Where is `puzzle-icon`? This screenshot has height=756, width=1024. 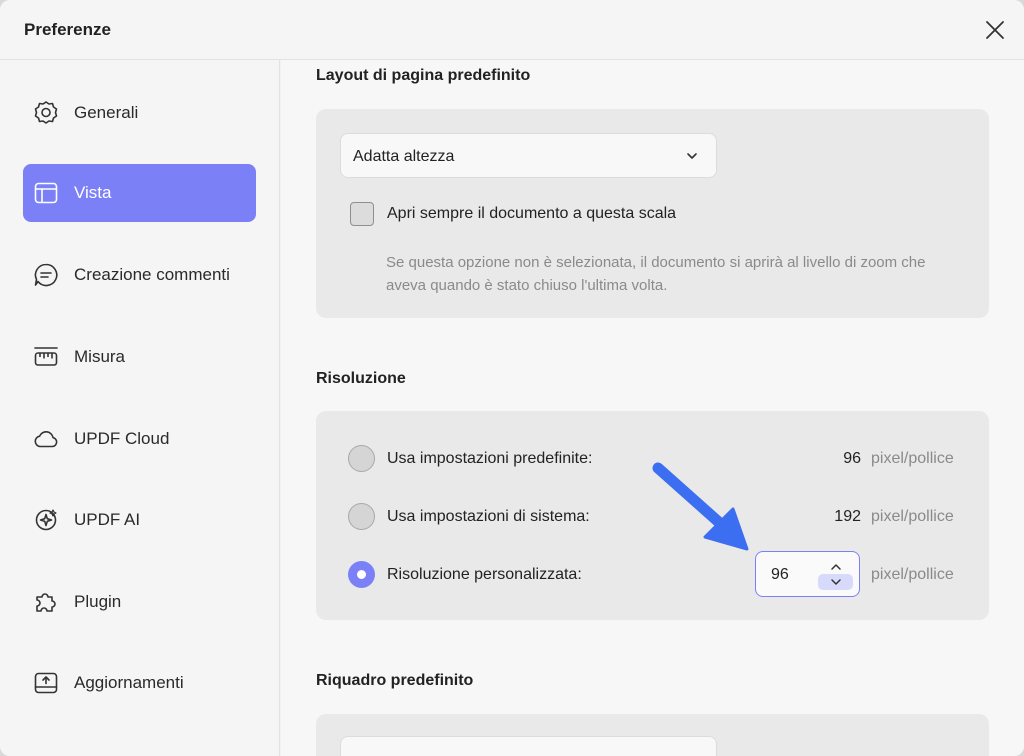
puzzle-icon is located at coordinates (46, 602).